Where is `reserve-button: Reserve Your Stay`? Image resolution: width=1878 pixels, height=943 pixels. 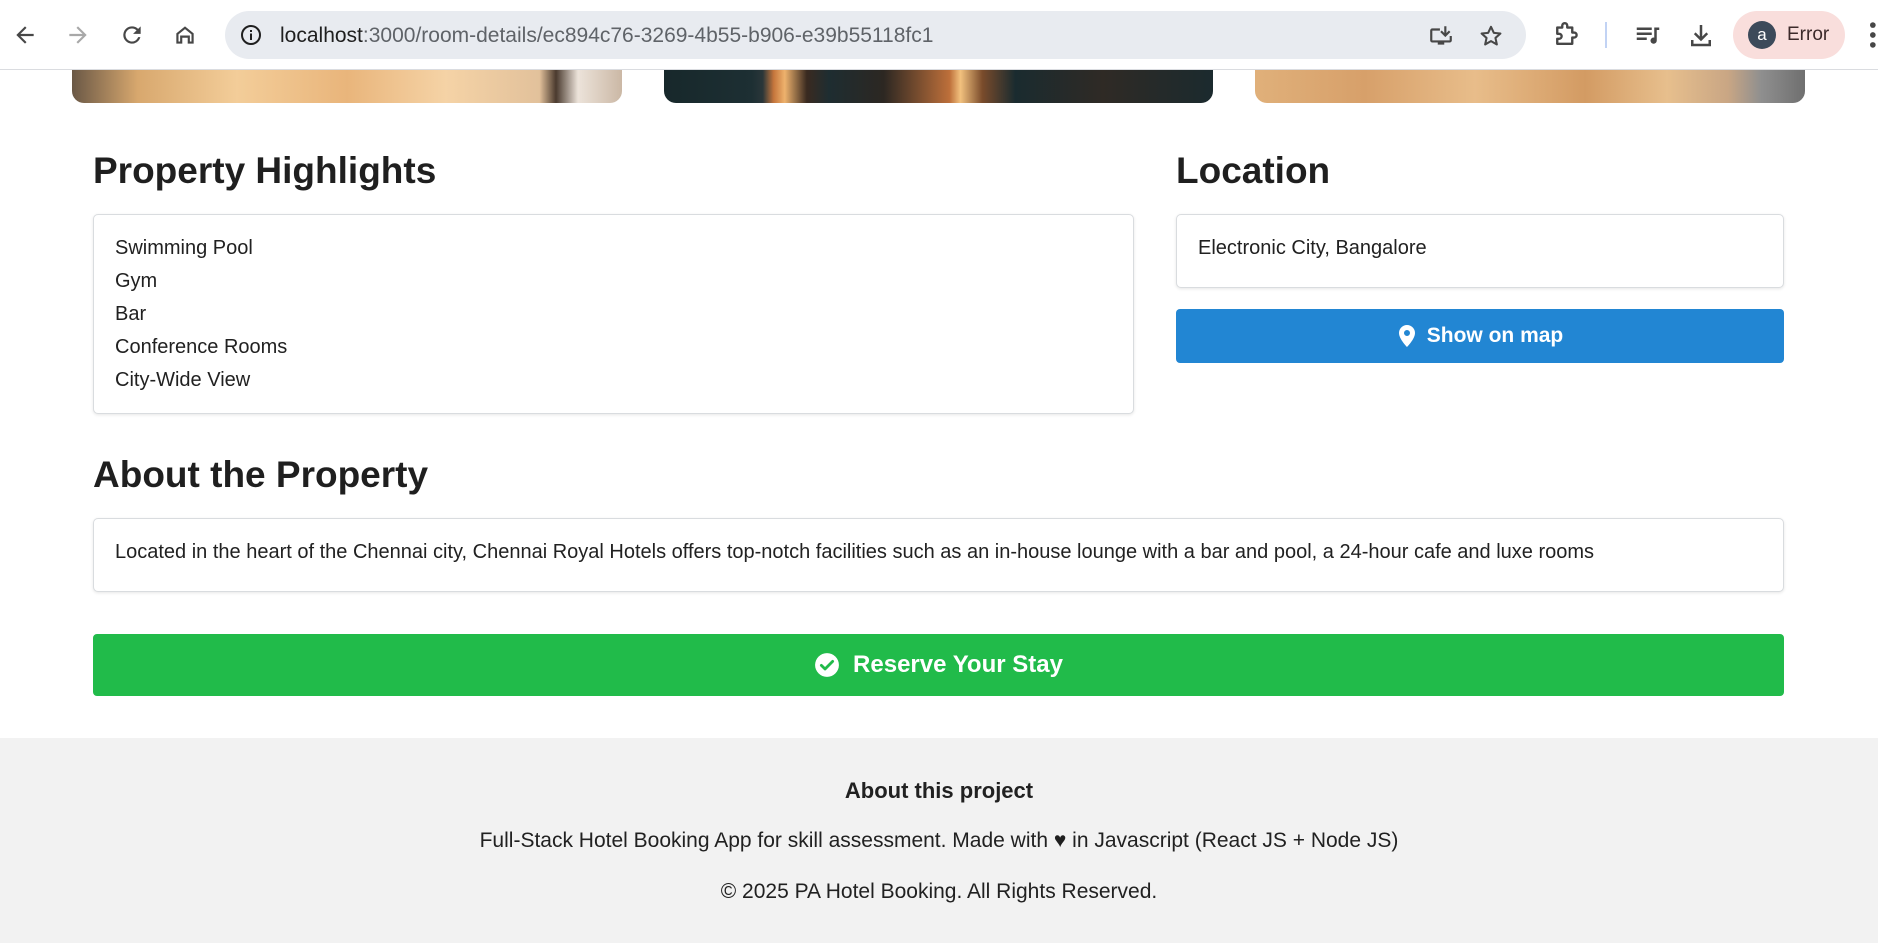
reserve-button: Reserve Your Stay is located at coordinates (938, 665).